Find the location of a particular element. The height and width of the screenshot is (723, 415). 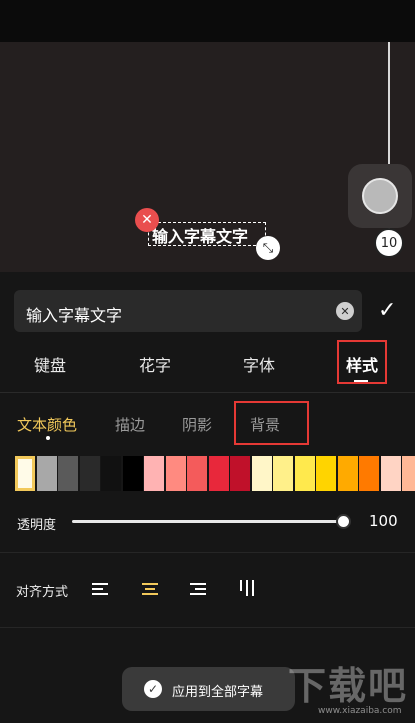

opacity-slider is located at coordinates (208, 521).